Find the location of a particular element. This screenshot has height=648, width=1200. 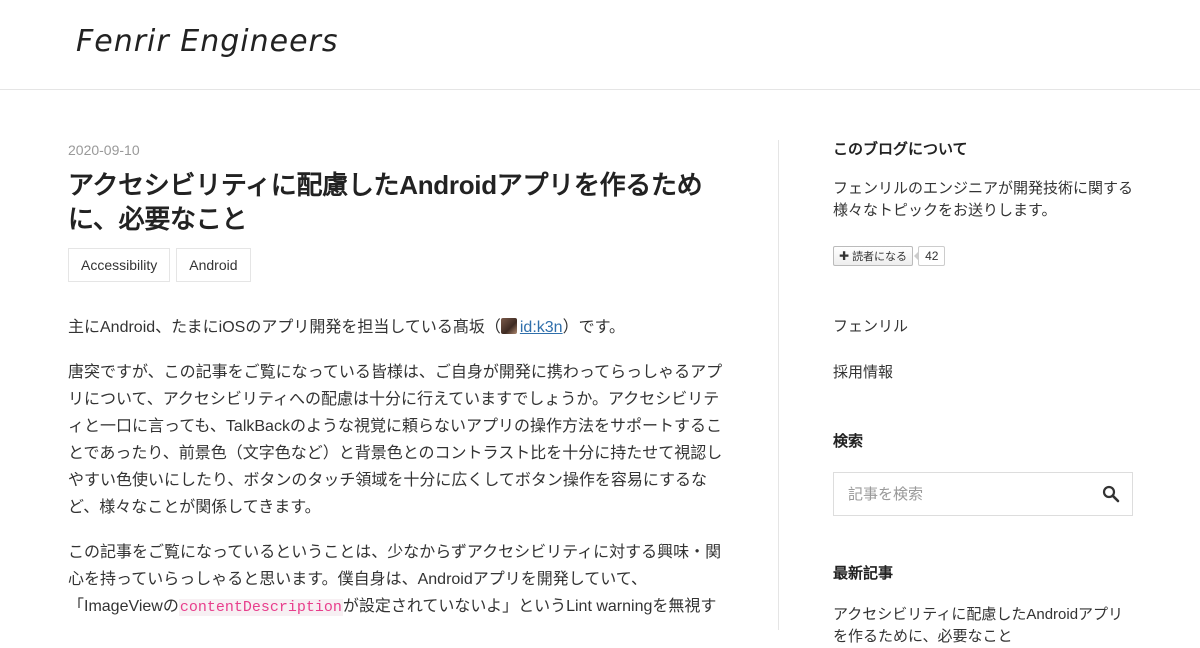

entry-tags: Accessibility Android is located at coordinates (398, 265).